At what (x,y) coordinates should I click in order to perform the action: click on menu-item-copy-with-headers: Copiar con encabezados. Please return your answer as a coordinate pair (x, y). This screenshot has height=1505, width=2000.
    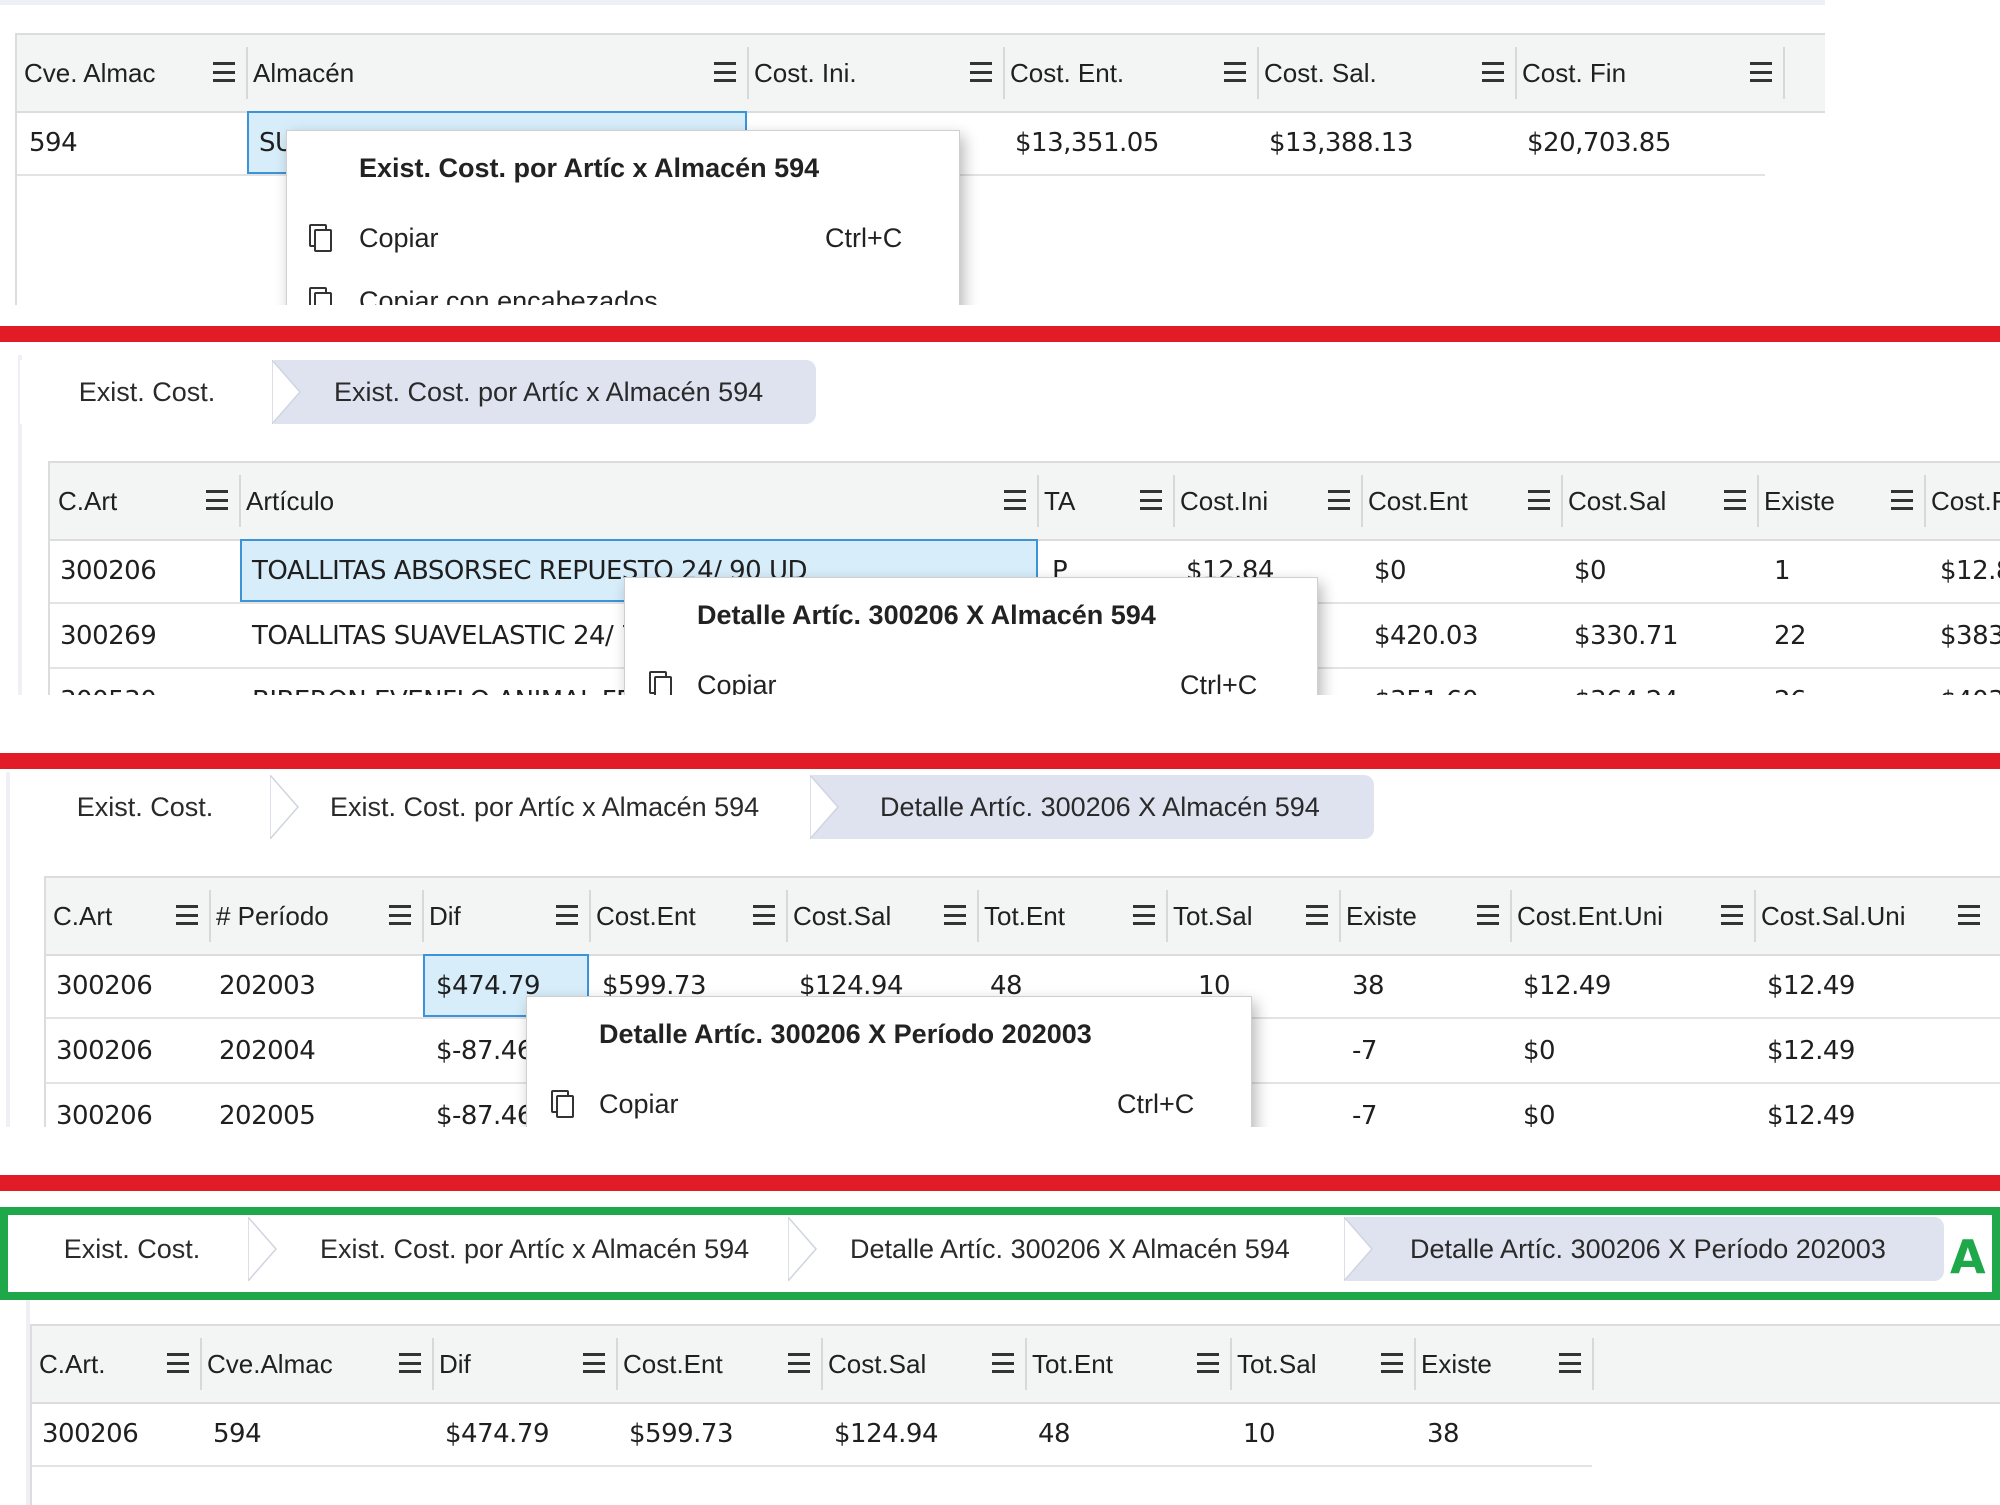
    Looking at the image, I should click on (508, 295).